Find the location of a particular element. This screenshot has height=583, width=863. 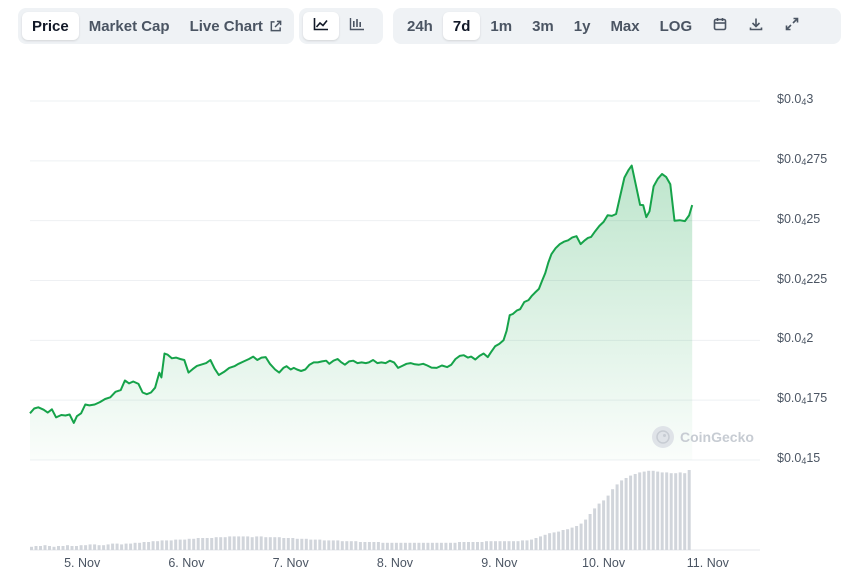

y-tick-label: $0.0415 is located at coordinates (799, 458).